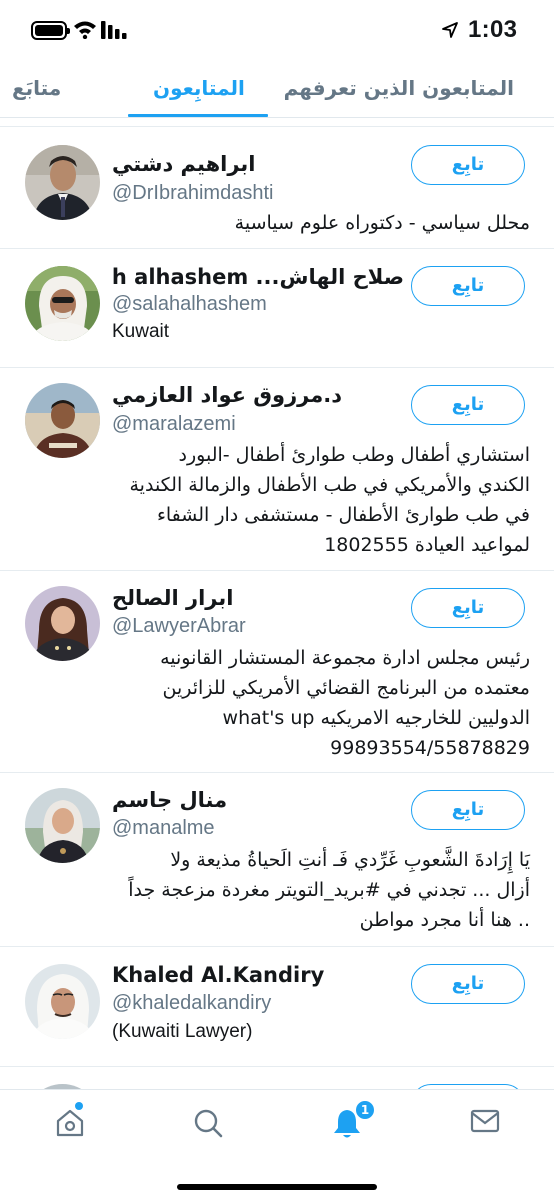  What do you see at coordinates (70, 1123) in the screenshot?
I see `home-icon` at bounding box center [70, 1123].